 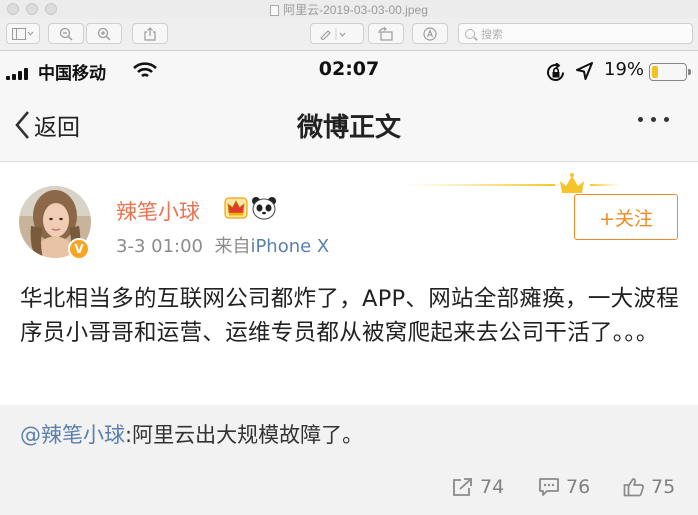 I want to click on rotate-icon, so click(x=385, y=33).